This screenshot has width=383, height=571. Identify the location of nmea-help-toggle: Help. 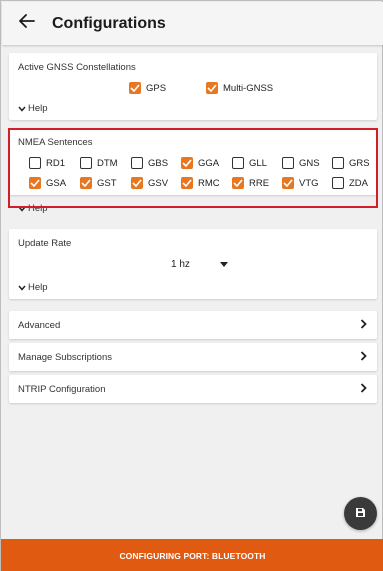
(33, 208).